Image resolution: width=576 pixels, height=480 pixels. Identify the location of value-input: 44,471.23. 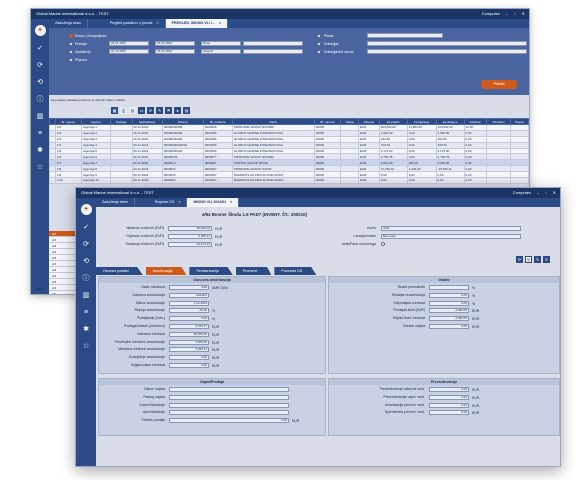
(190, 244).